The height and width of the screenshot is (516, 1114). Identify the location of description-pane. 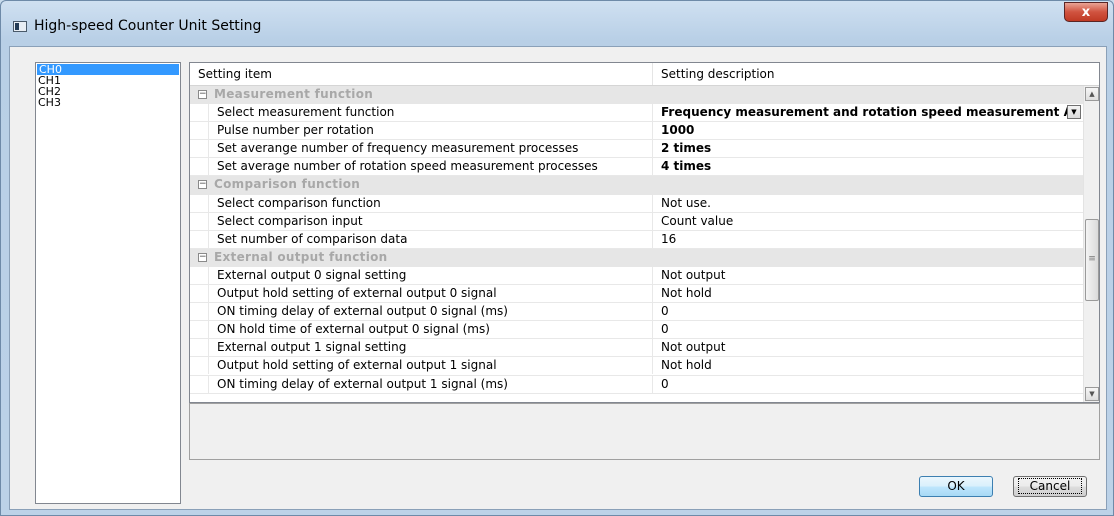
(644, 431).